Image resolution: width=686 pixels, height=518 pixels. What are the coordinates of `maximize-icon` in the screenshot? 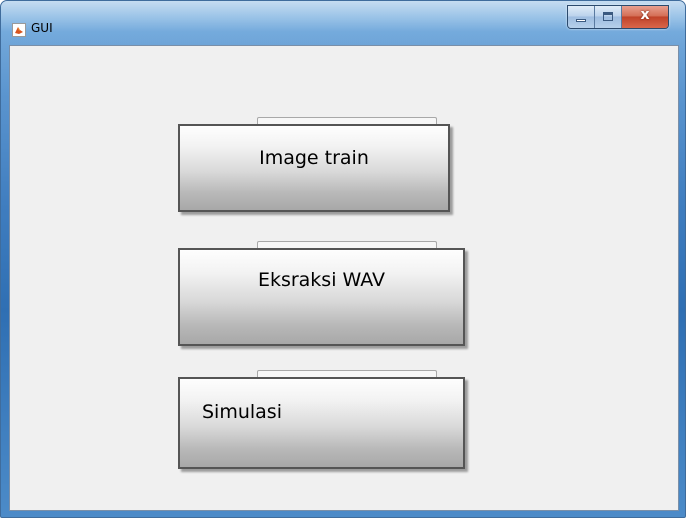 It's located at (608, 16).